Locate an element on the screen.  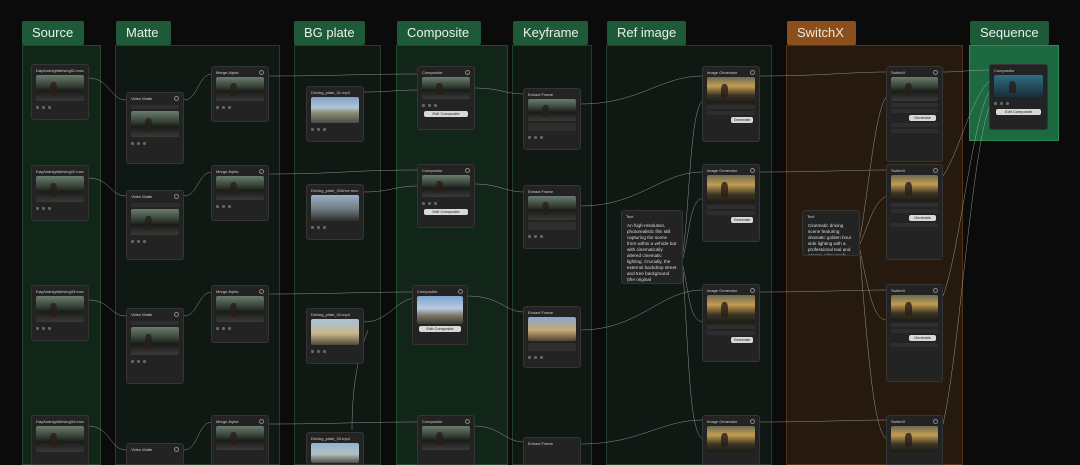
source-node: DayAndnightdriving03.mov is located at coordinates (60, 313).